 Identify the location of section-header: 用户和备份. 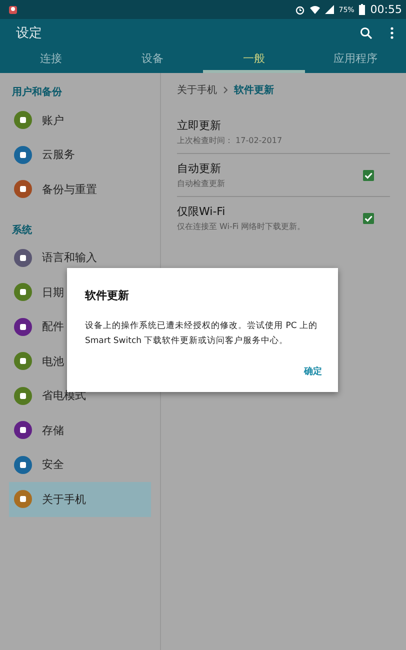
(37, 92).